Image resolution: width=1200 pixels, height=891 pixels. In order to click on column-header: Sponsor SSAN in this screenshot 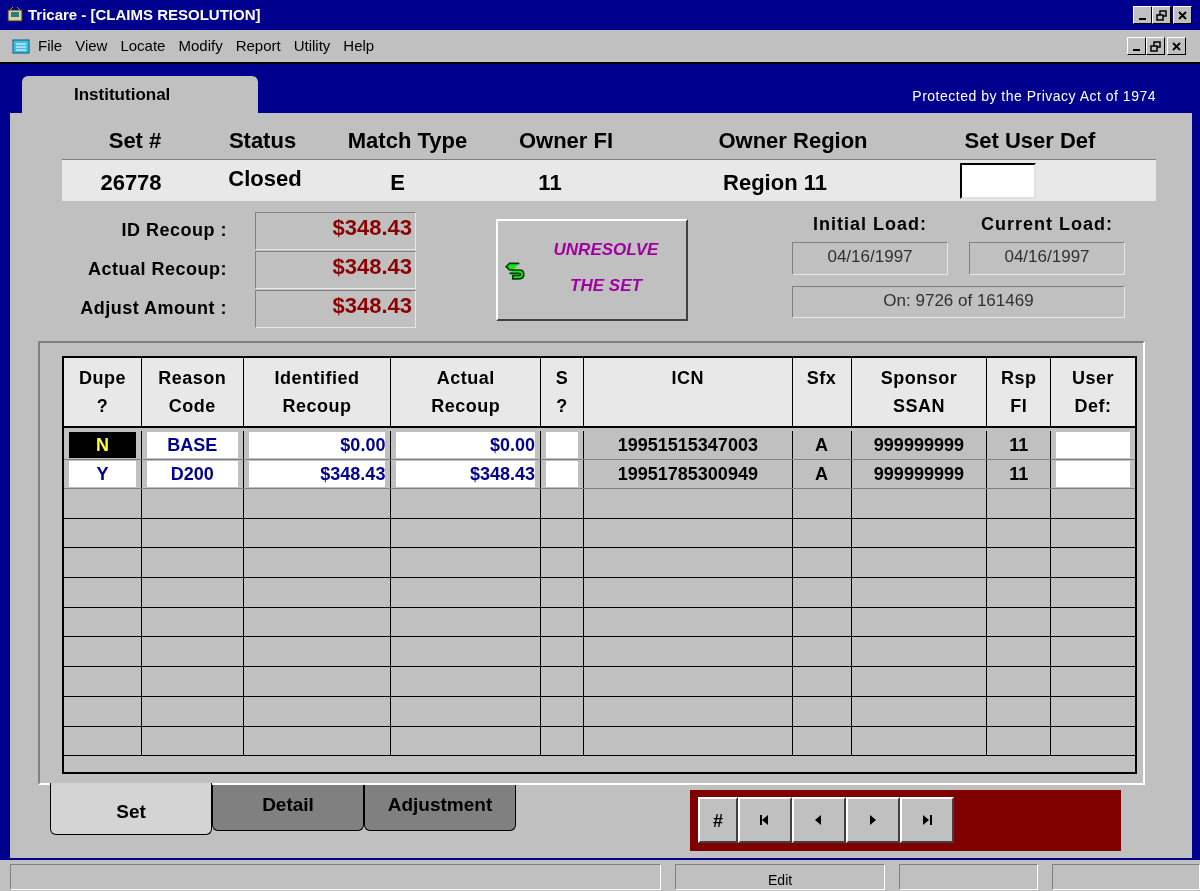, I will do `click(919, 392)`.